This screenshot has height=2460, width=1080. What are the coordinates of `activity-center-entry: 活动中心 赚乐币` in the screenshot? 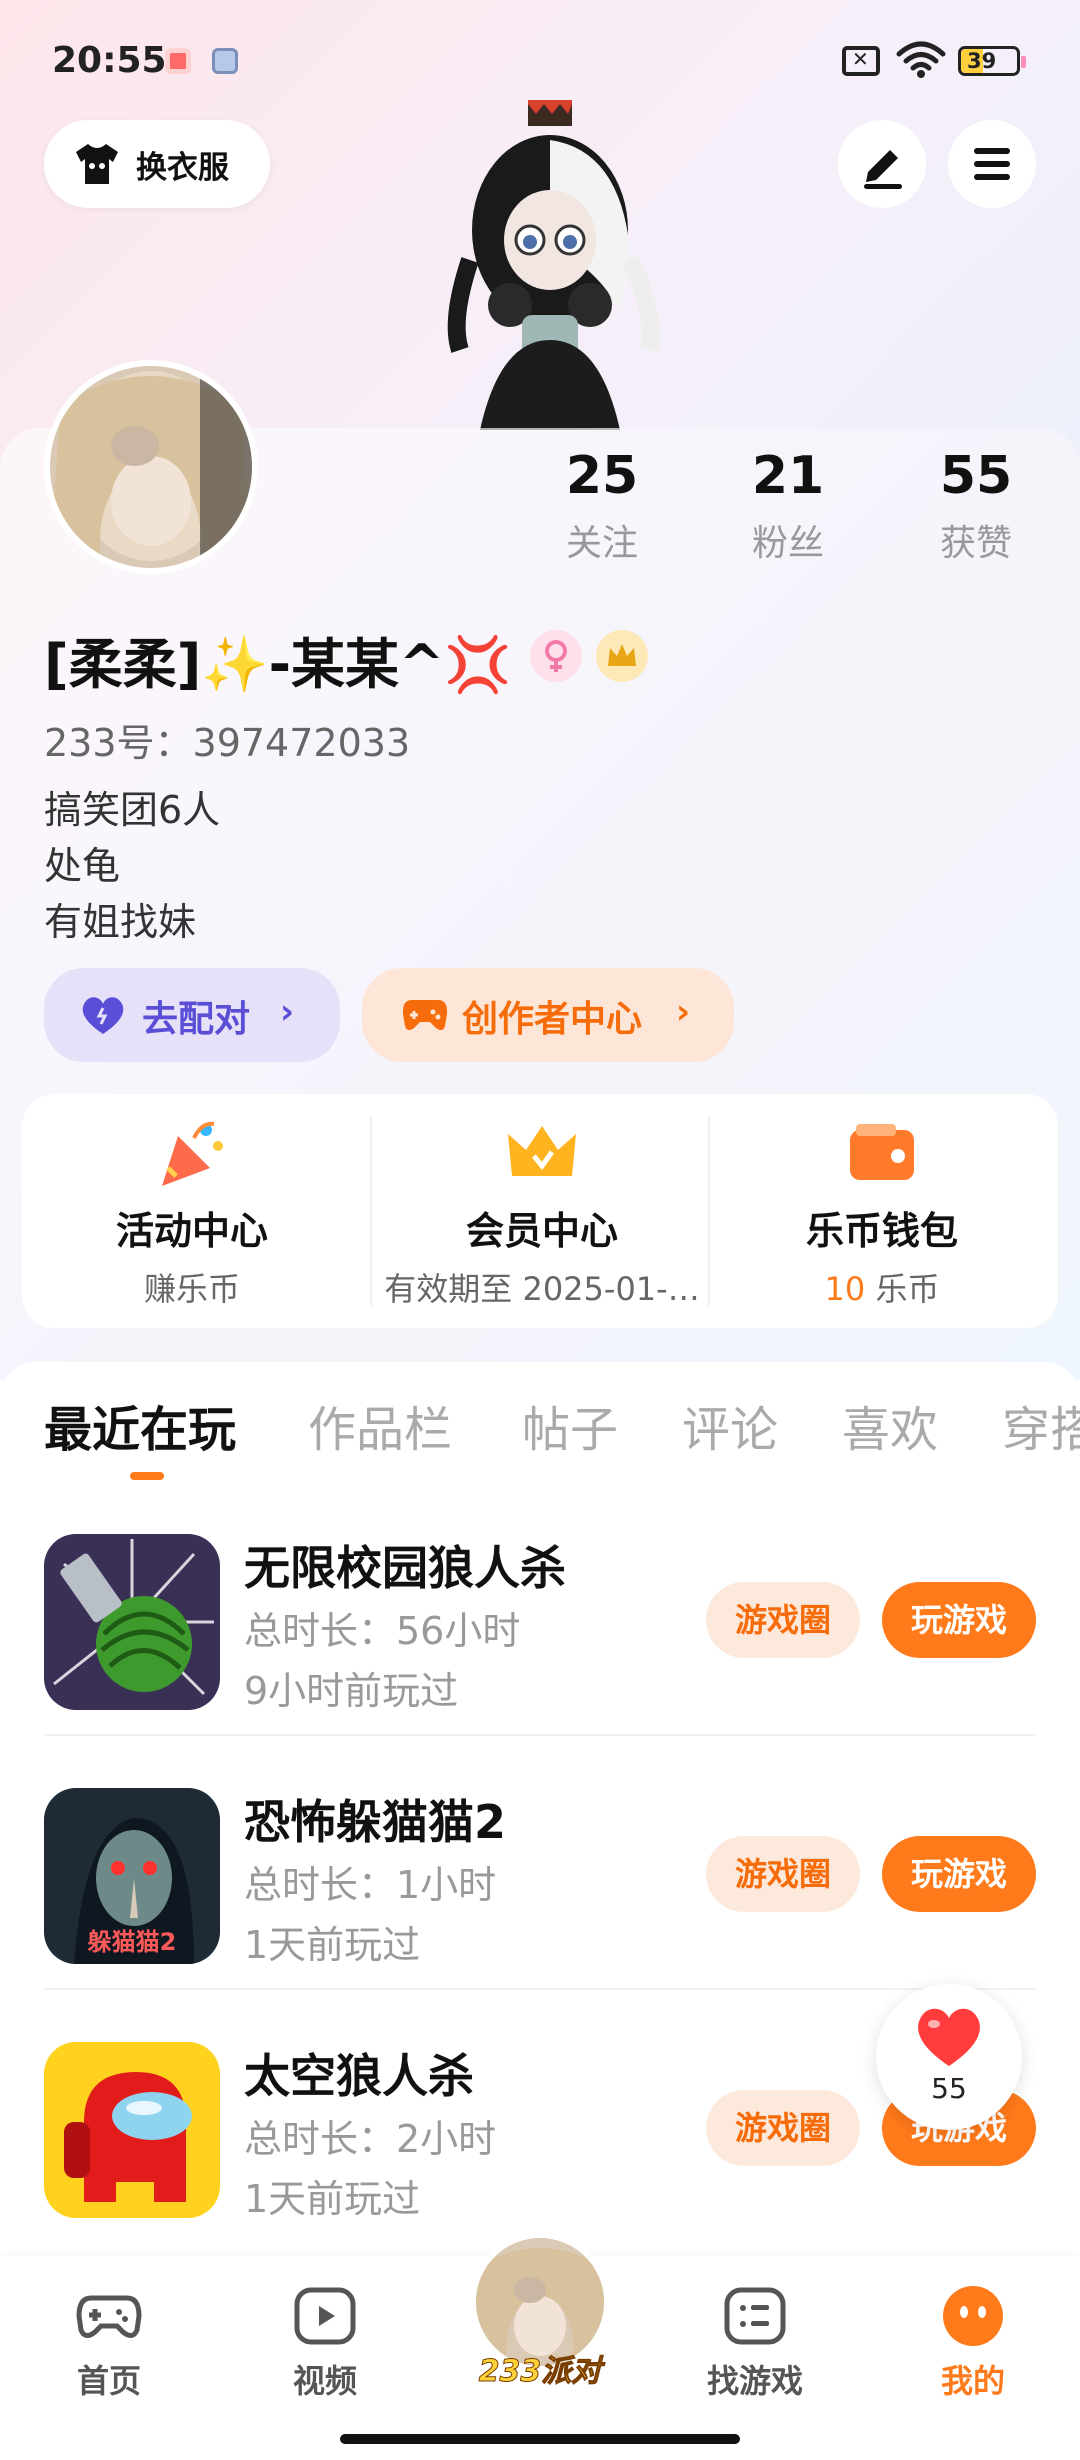 It's located at (192, 1211).